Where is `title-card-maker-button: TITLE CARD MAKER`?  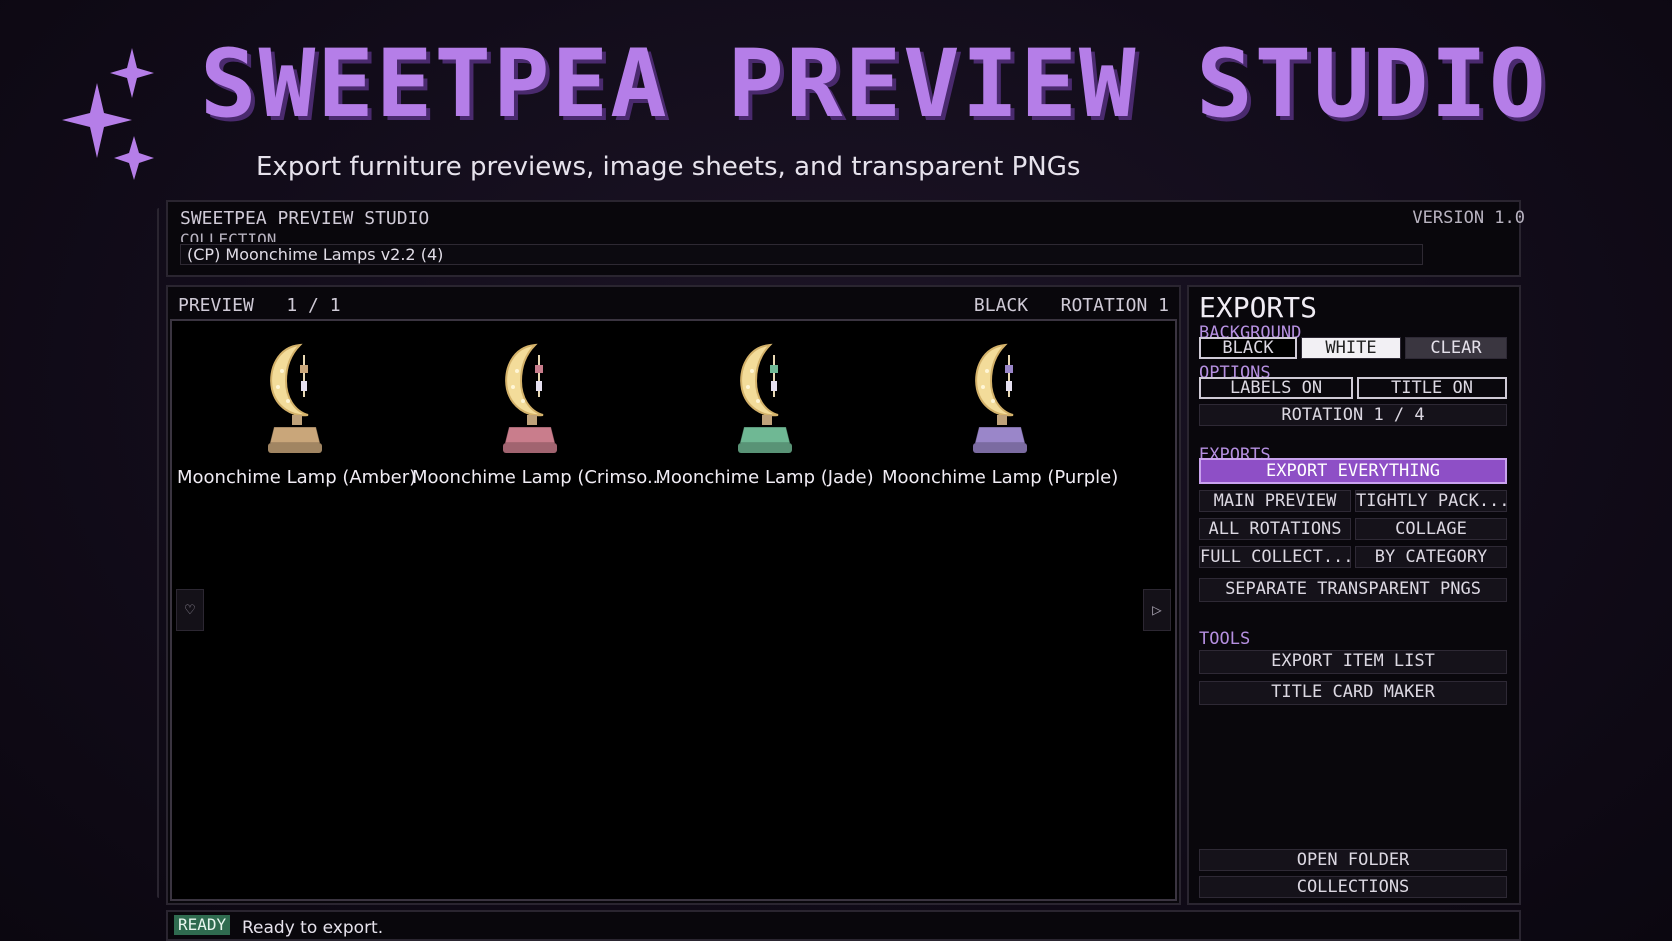
title-card-maker-button: TITLE CARD MAKER is located at coordinates (1353, 693).